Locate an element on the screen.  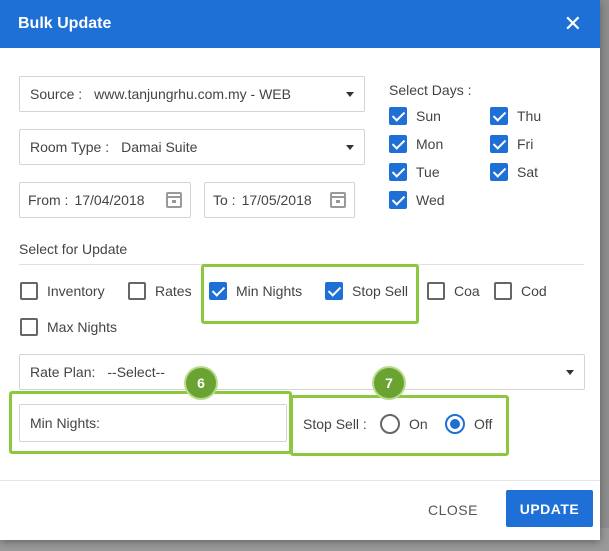
option-label: Cod is located at coordinates (534, 291).